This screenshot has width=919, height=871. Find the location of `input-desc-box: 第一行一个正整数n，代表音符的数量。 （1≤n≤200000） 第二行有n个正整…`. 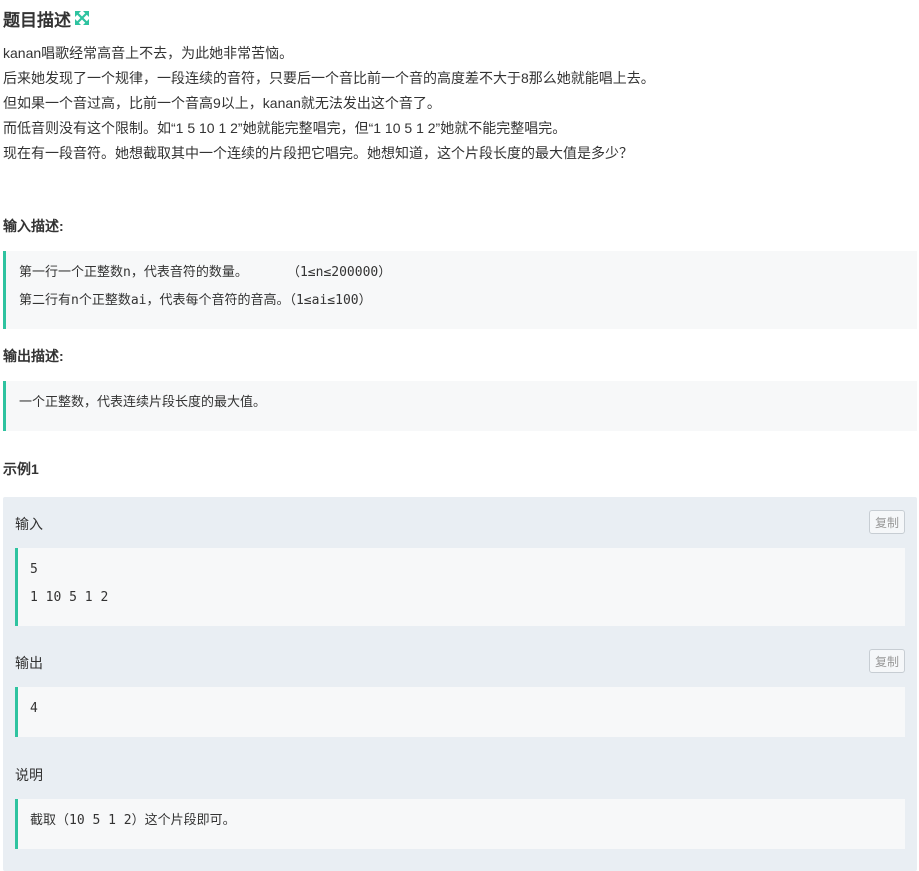

input-desc-box: 第一行一个正整数n，代表音符的数量。 （1≤n≤200000） 第二行有n个正整… is located at coordinates (460, 290).